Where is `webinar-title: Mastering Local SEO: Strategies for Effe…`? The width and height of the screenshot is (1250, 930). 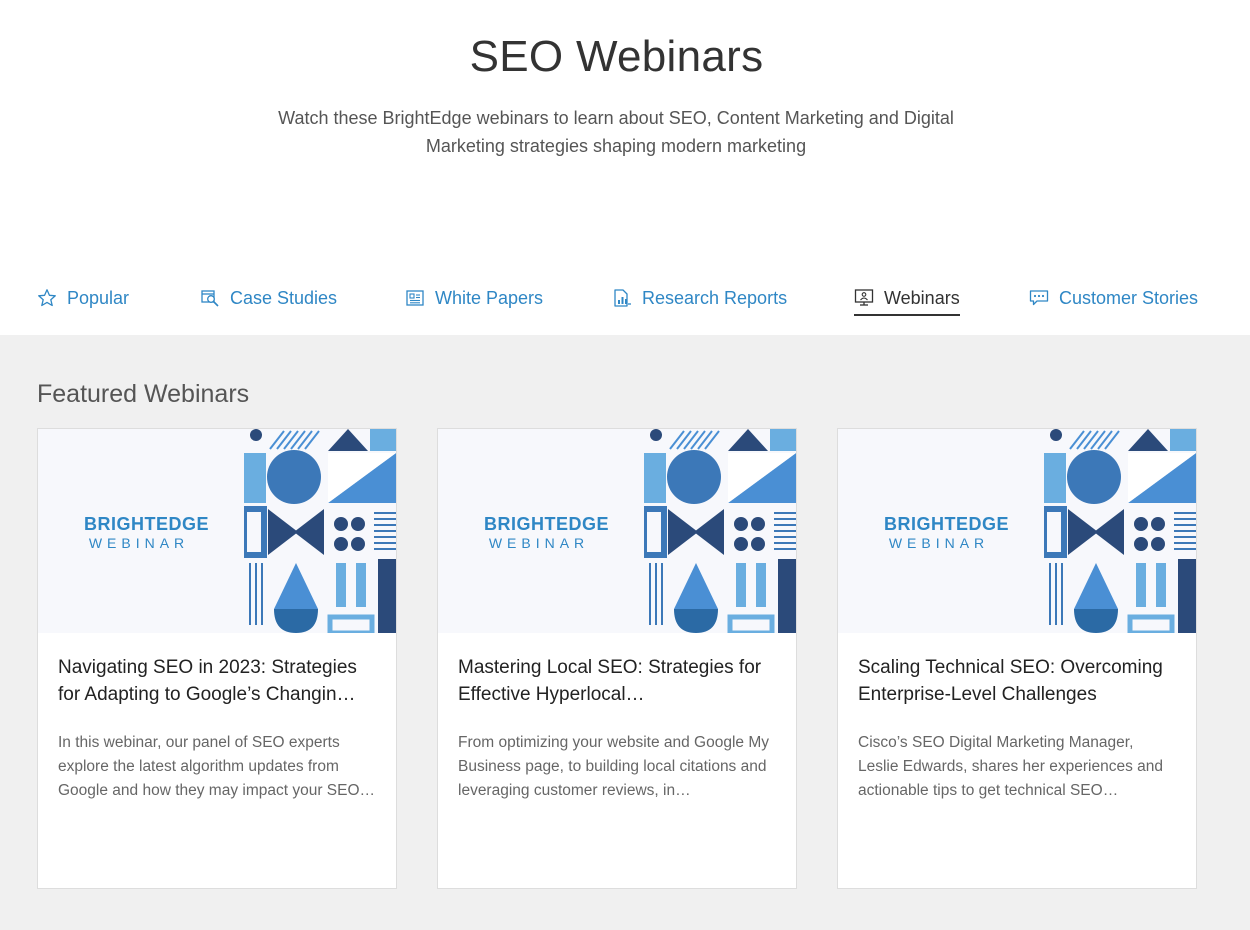
webinar-title: Mastering Local SEO: Strategies for Effe… is located at coordinates (618, 681).